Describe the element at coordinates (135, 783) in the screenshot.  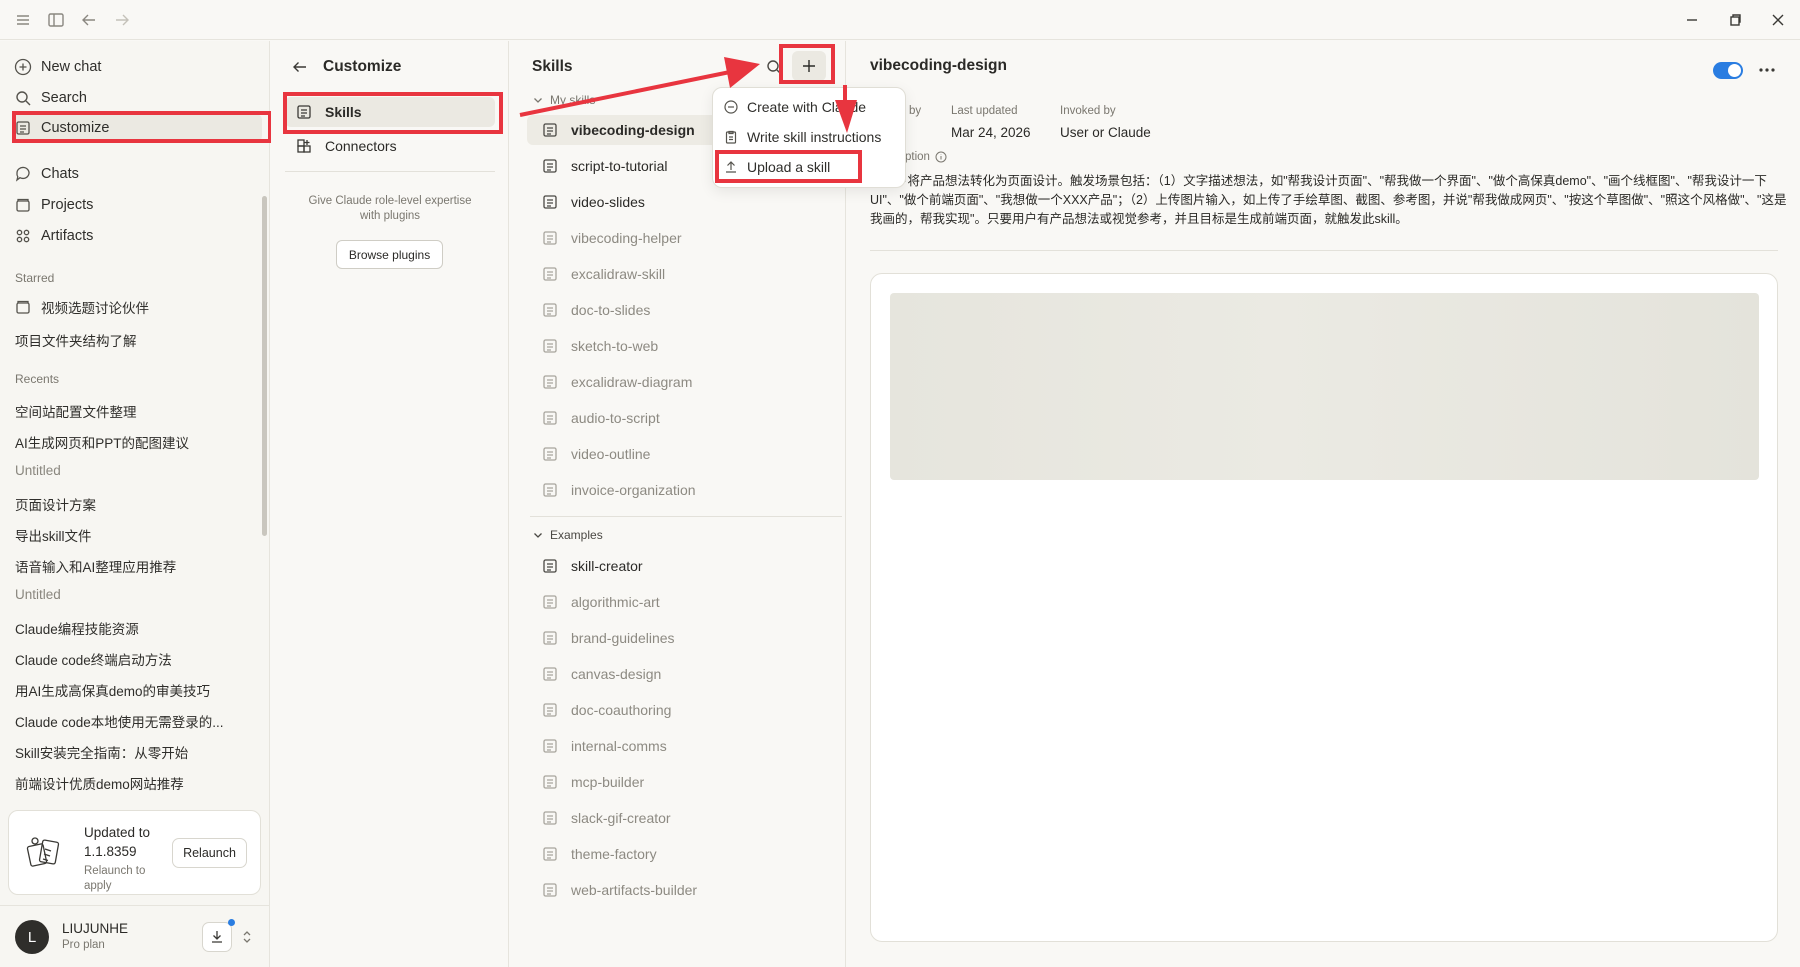
I see `recent-item: 前端设计优质demo网站推荐` at that location.